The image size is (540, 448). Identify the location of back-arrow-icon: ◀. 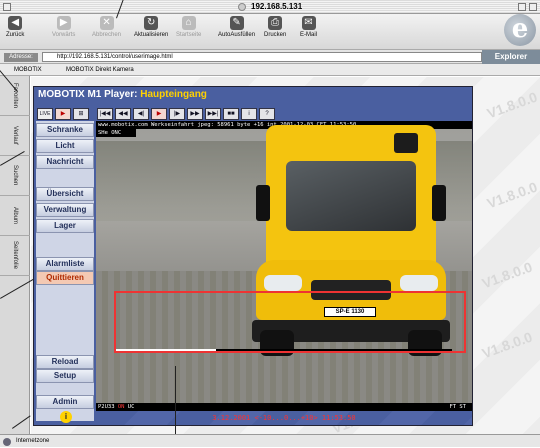
(15, 23).